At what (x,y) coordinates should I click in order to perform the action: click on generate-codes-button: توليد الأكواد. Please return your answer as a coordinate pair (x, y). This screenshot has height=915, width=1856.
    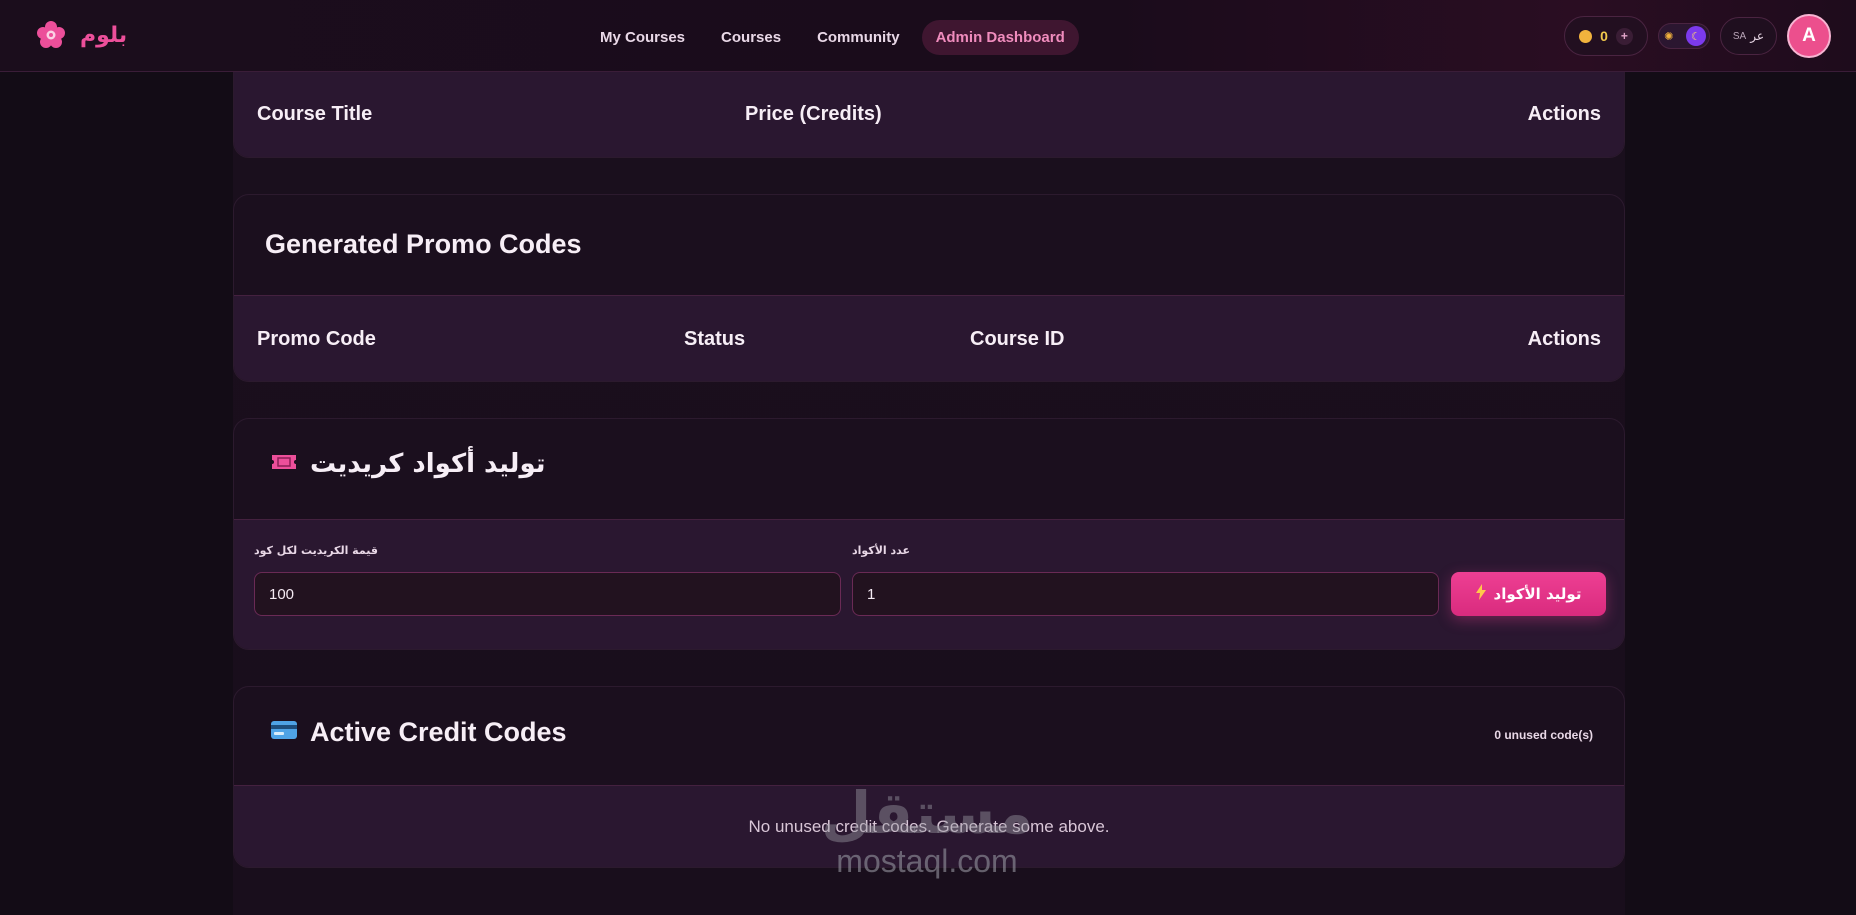
    Looking at the image, I should click on (1528, 594).